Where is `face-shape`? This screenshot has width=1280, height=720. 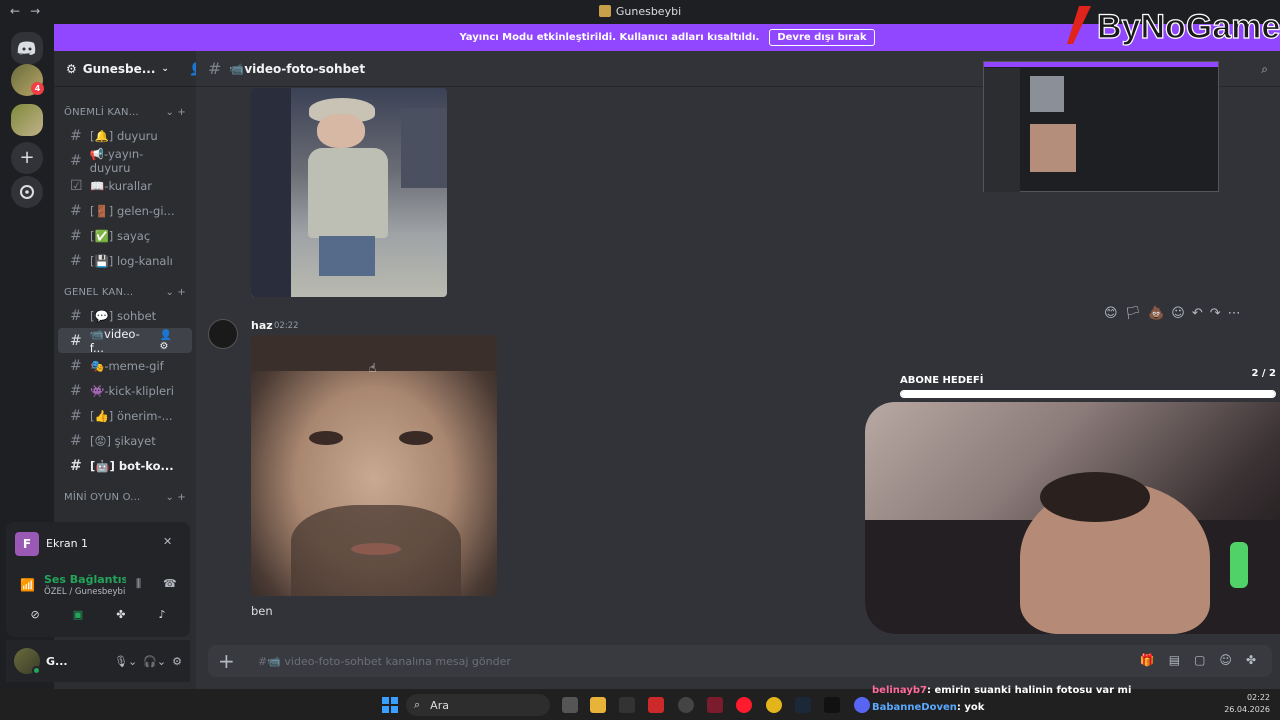
face-shape is located at coordinates (341, 131).